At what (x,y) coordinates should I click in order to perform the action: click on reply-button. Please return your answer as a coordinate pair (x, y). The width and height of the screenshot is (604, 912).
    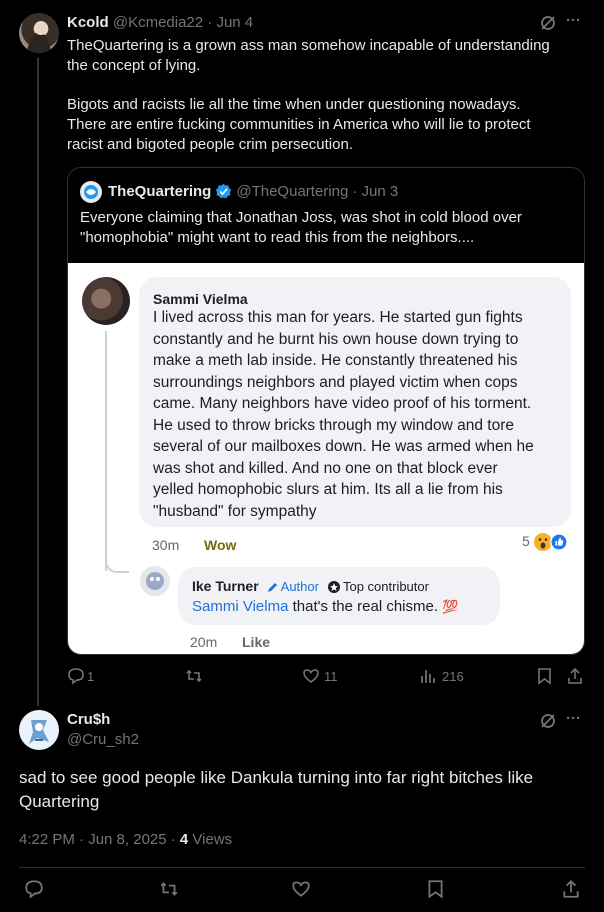
    Looking at the image, I should click on (34, 891).